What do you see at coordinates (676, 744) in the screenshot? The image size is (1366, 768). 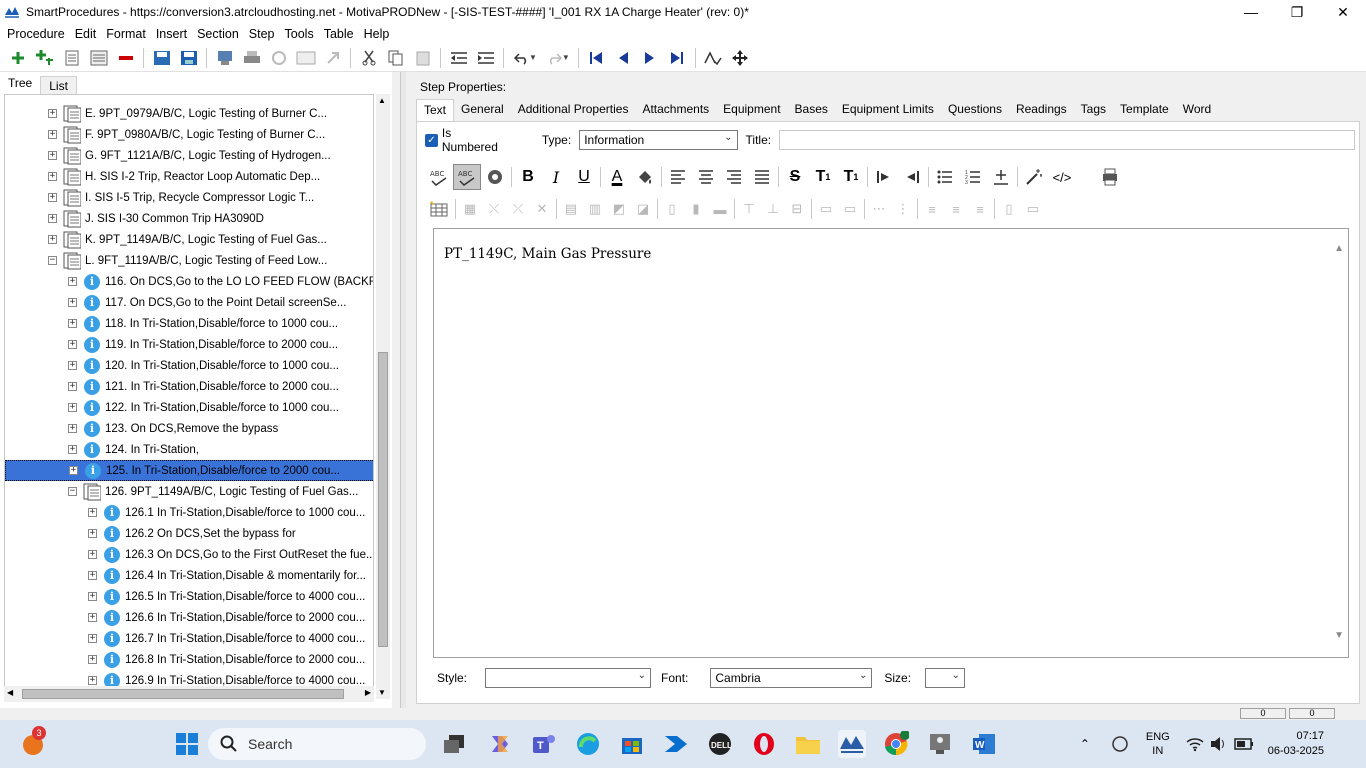 I see `power-automate-icon` at bounding box center [676, 744].